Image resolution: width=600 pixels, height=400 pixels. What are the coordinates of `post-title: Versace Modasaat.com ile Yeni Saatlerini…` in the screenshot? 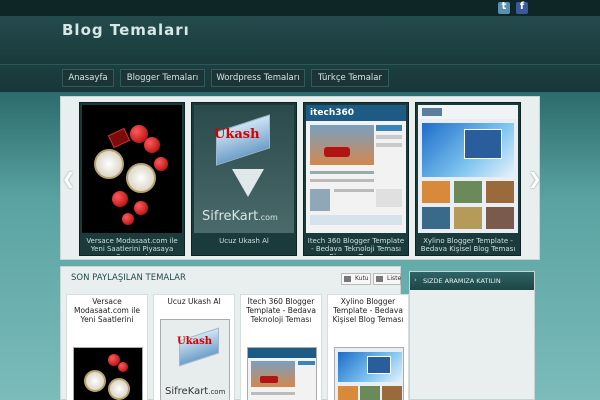 It's located at (107, 310).